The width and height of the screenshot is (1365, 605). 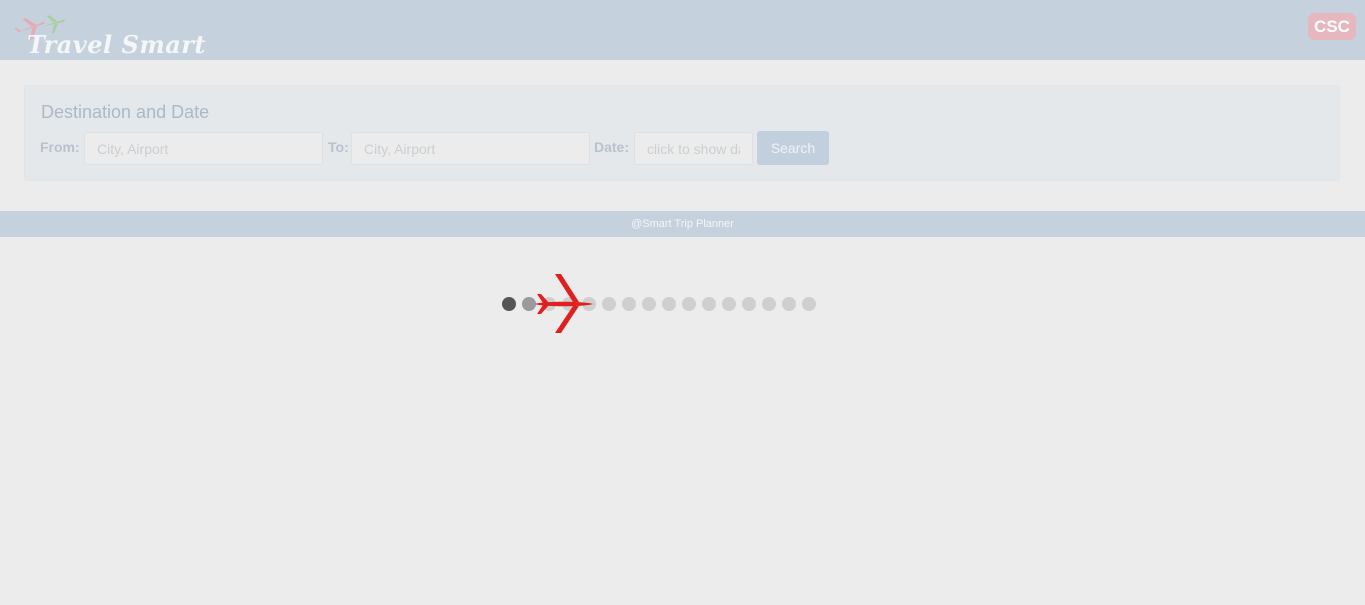 What do you see at coordinates (470, 148) in the screenshot?
I see `to-input` at bounding box center [470, 148].